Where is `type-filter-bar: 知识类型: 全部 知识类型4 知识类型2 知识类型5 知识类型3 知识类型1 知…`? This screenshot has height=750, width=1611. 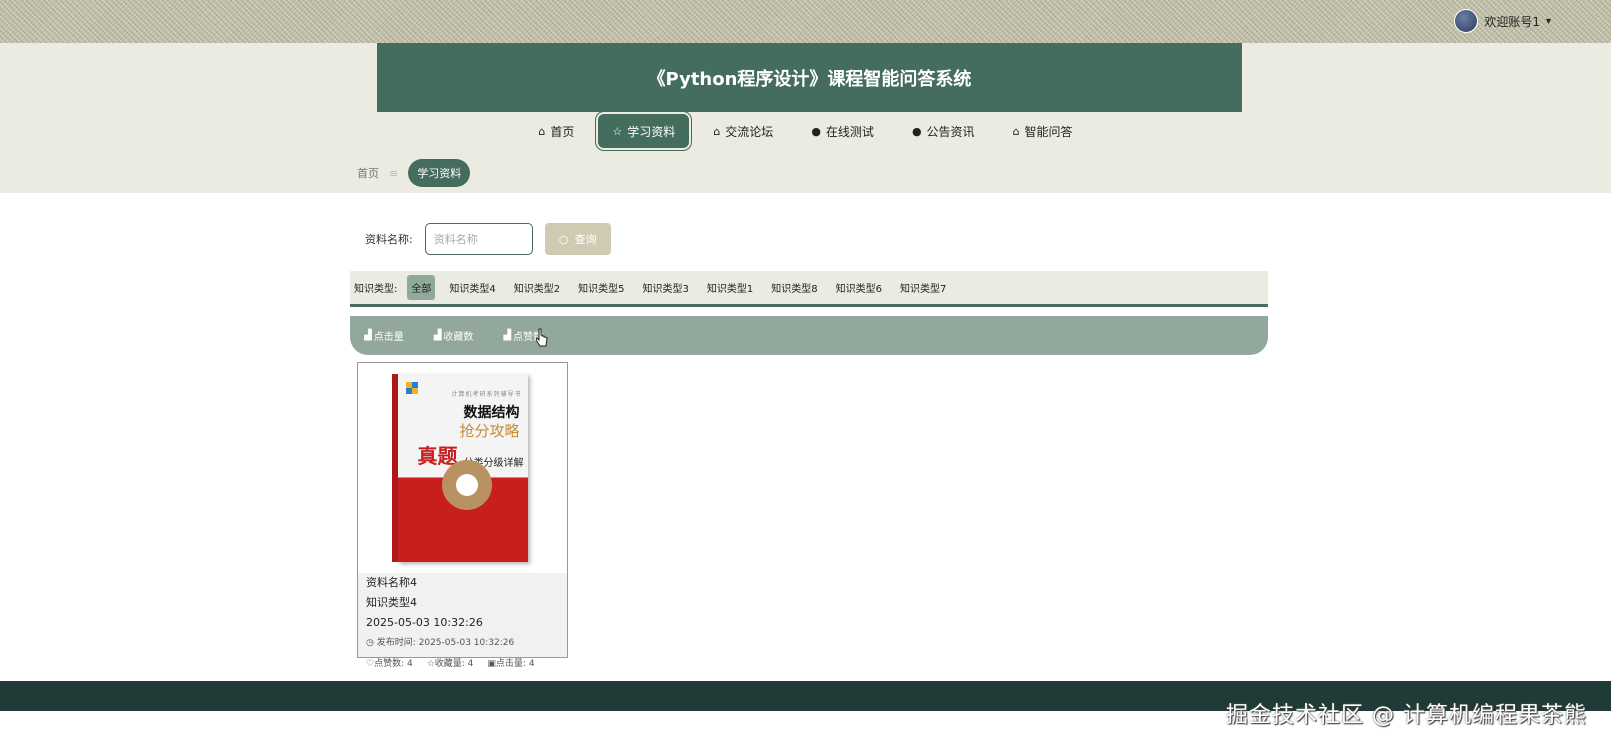 type-filter-bar: 知识类型: 全部 知识类型4 知识类型2 知识类型5 知识类型3 知识类型1 知… is located at coordinates (809, 287).